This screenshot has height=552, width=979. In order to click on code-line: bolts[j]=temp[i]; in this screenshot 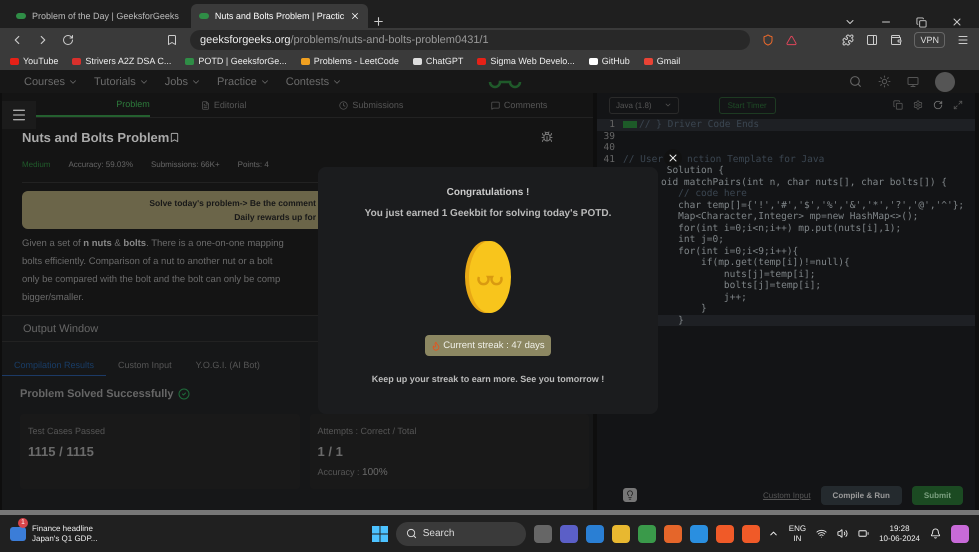, I will do `click(772, 286)`.